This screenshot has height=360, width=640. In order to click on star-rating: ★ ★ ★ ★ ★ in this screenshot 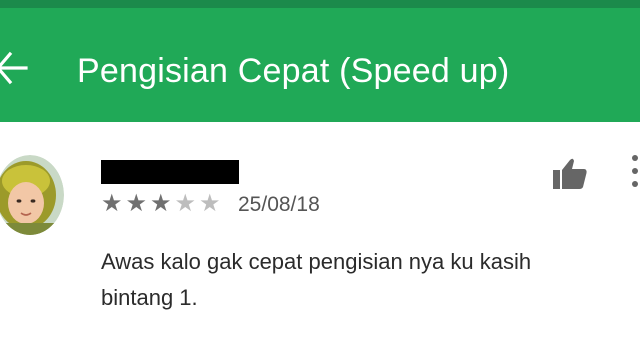, I will do `click(162, 204)`.